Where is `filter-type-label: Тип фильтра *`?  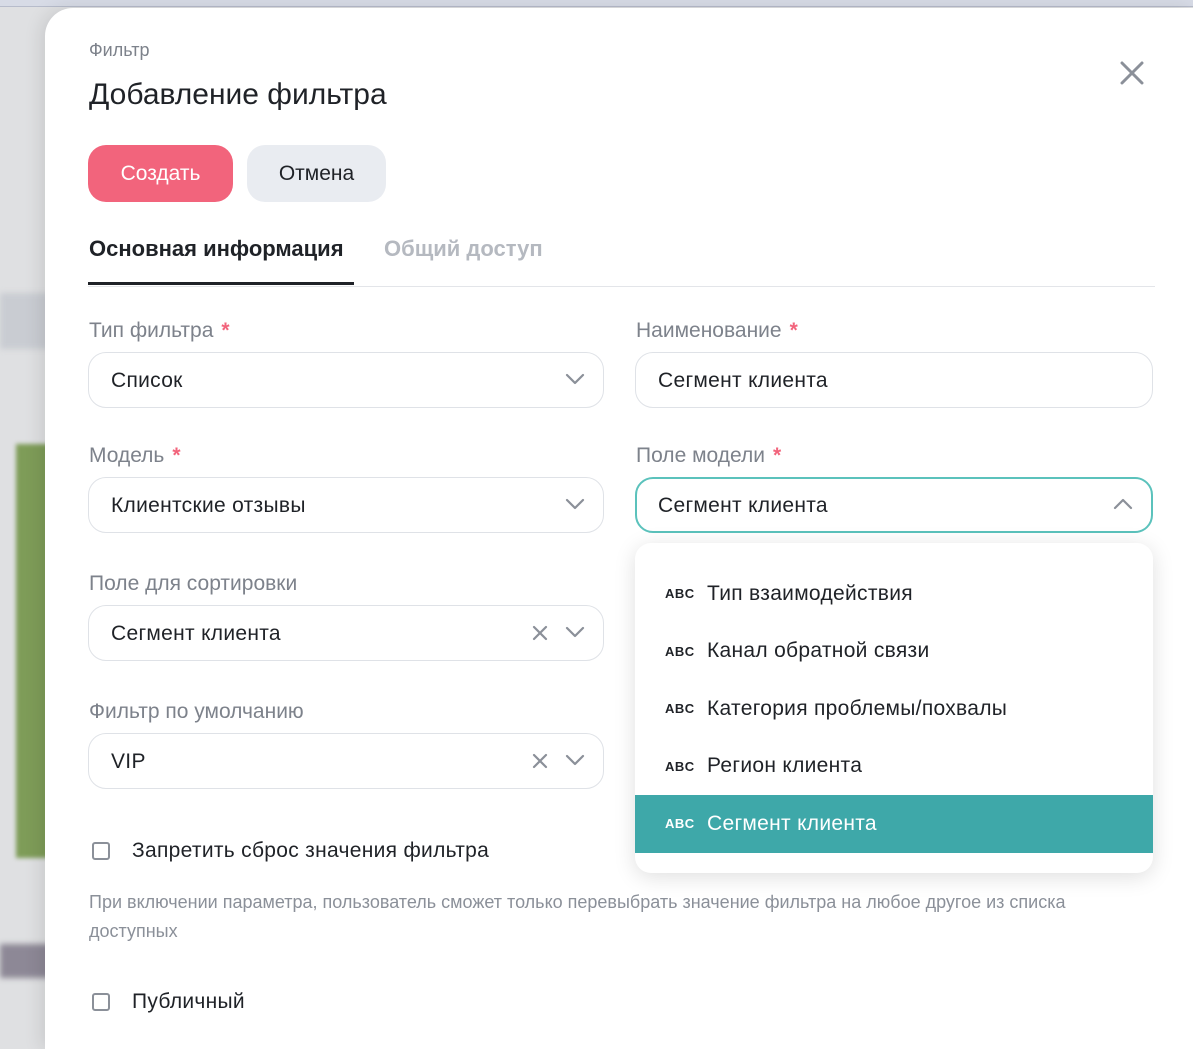 filter-type-label: Тип фильтра * is located at coordinates (159, 331).